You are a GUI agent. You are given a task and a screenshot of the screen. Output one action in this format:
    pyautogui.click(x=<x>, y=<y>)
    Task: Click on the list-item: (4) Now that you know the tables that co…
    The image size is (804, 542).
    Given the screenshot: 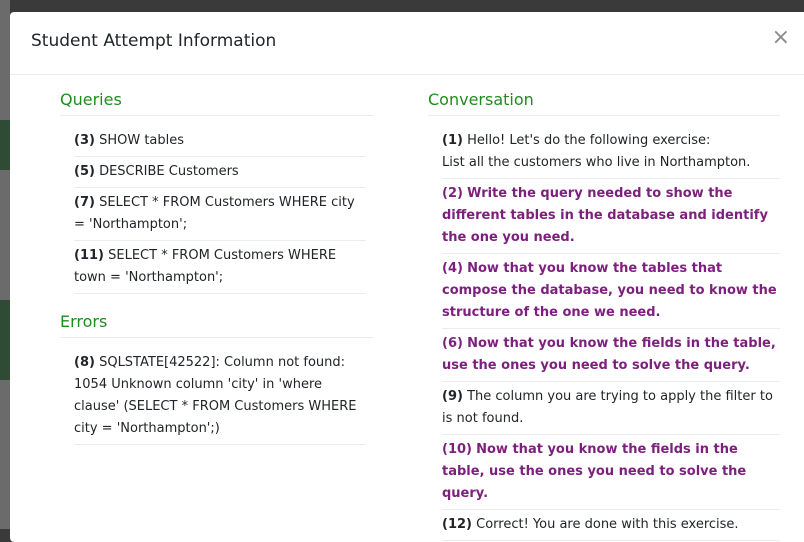 What is the action you would take?
    pyautogui.click(x=611, y=291)
    